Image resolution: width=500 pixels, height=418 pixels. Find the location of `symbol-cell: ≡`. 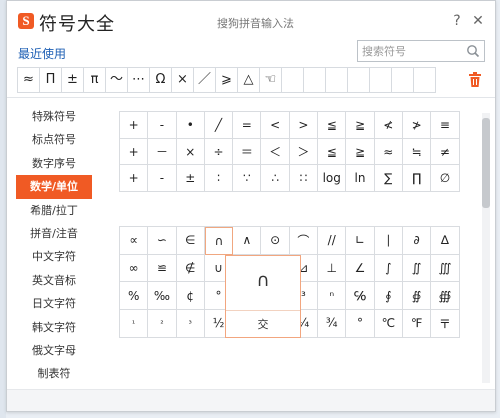

symbol-cell: ≡ is located at coordinates (445, 125).